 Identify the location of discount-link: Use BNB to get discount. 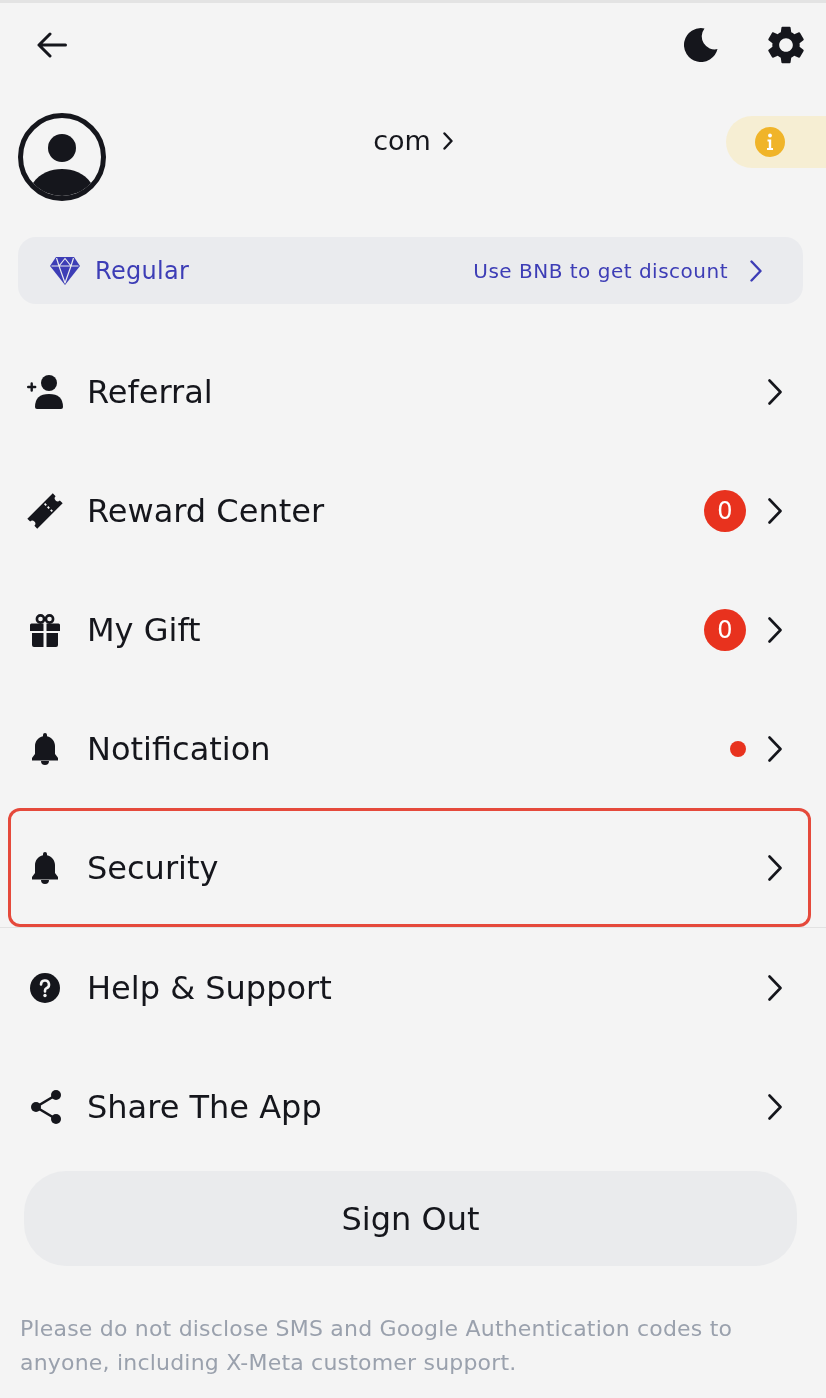
(600, 270).